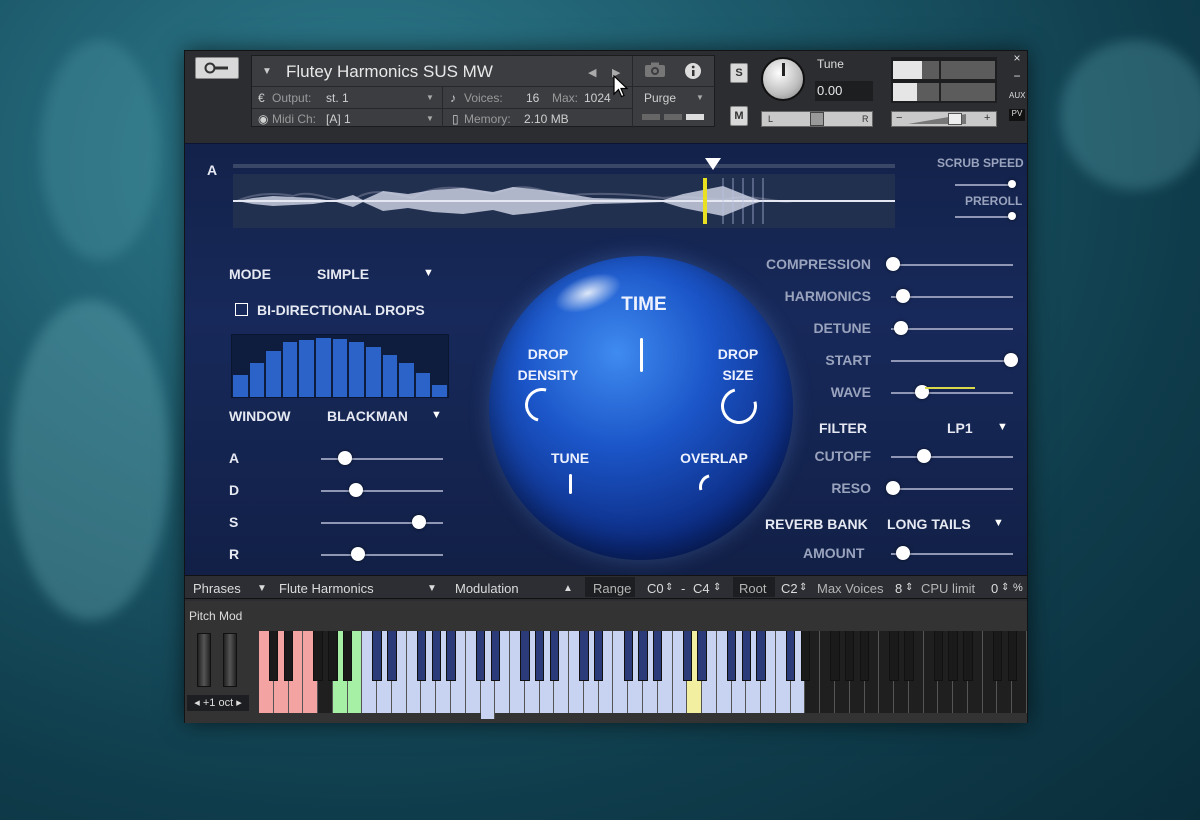  Describe the element at coordinates (1010, 360) in the screenshot. I see `start-handle` at that location.